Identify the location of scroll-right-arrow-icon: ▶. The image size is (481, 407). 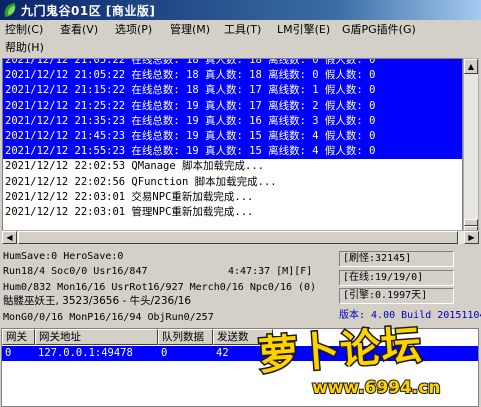
(471, 237).